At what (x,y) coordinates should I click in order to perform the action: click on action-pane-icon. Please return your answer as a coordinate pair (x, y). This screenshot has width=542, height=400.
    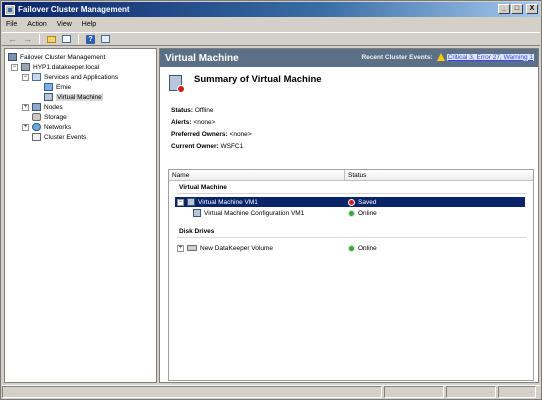
    Looking at the image, I should click on (105, 39).